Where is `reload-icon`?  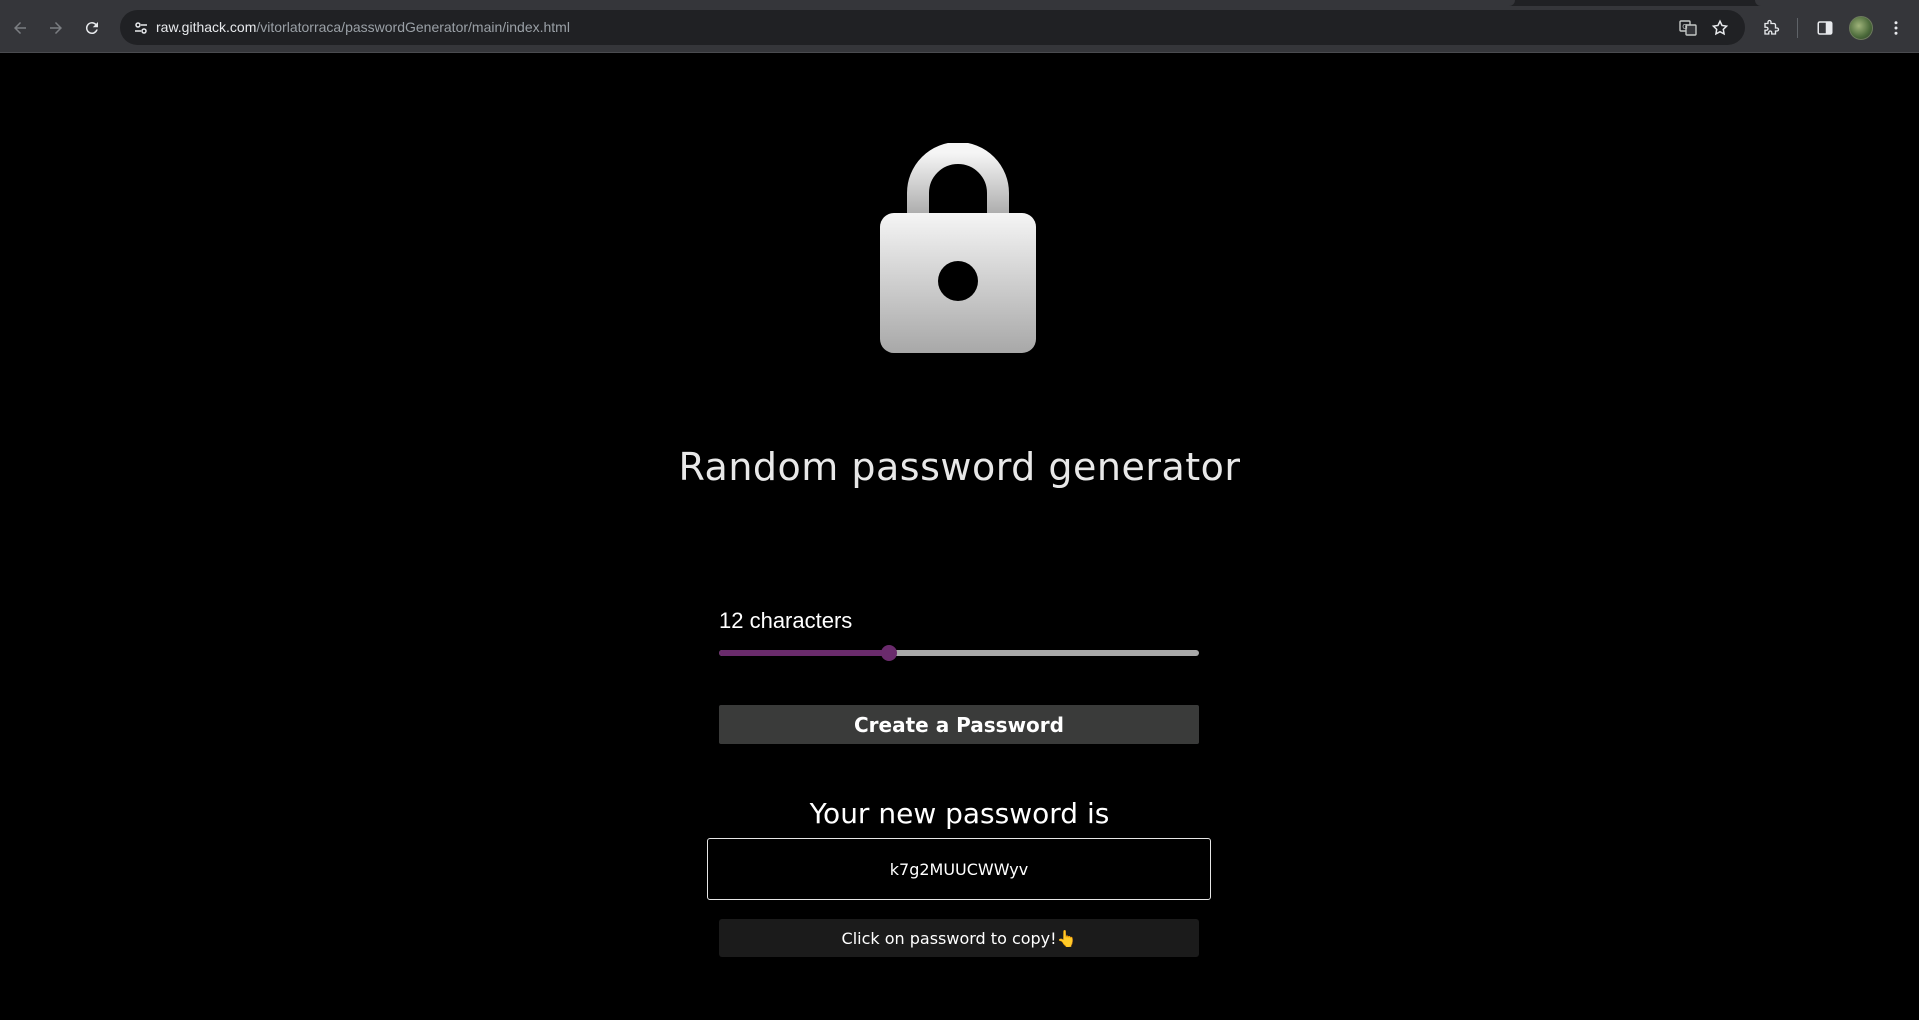 reload-icon is located at coordinates (91, 28).